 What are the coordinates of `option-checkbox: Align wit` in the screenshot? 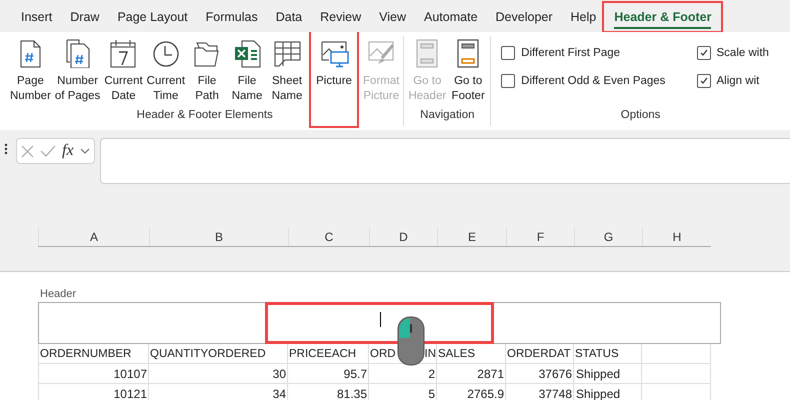 It's located at (742, 81).